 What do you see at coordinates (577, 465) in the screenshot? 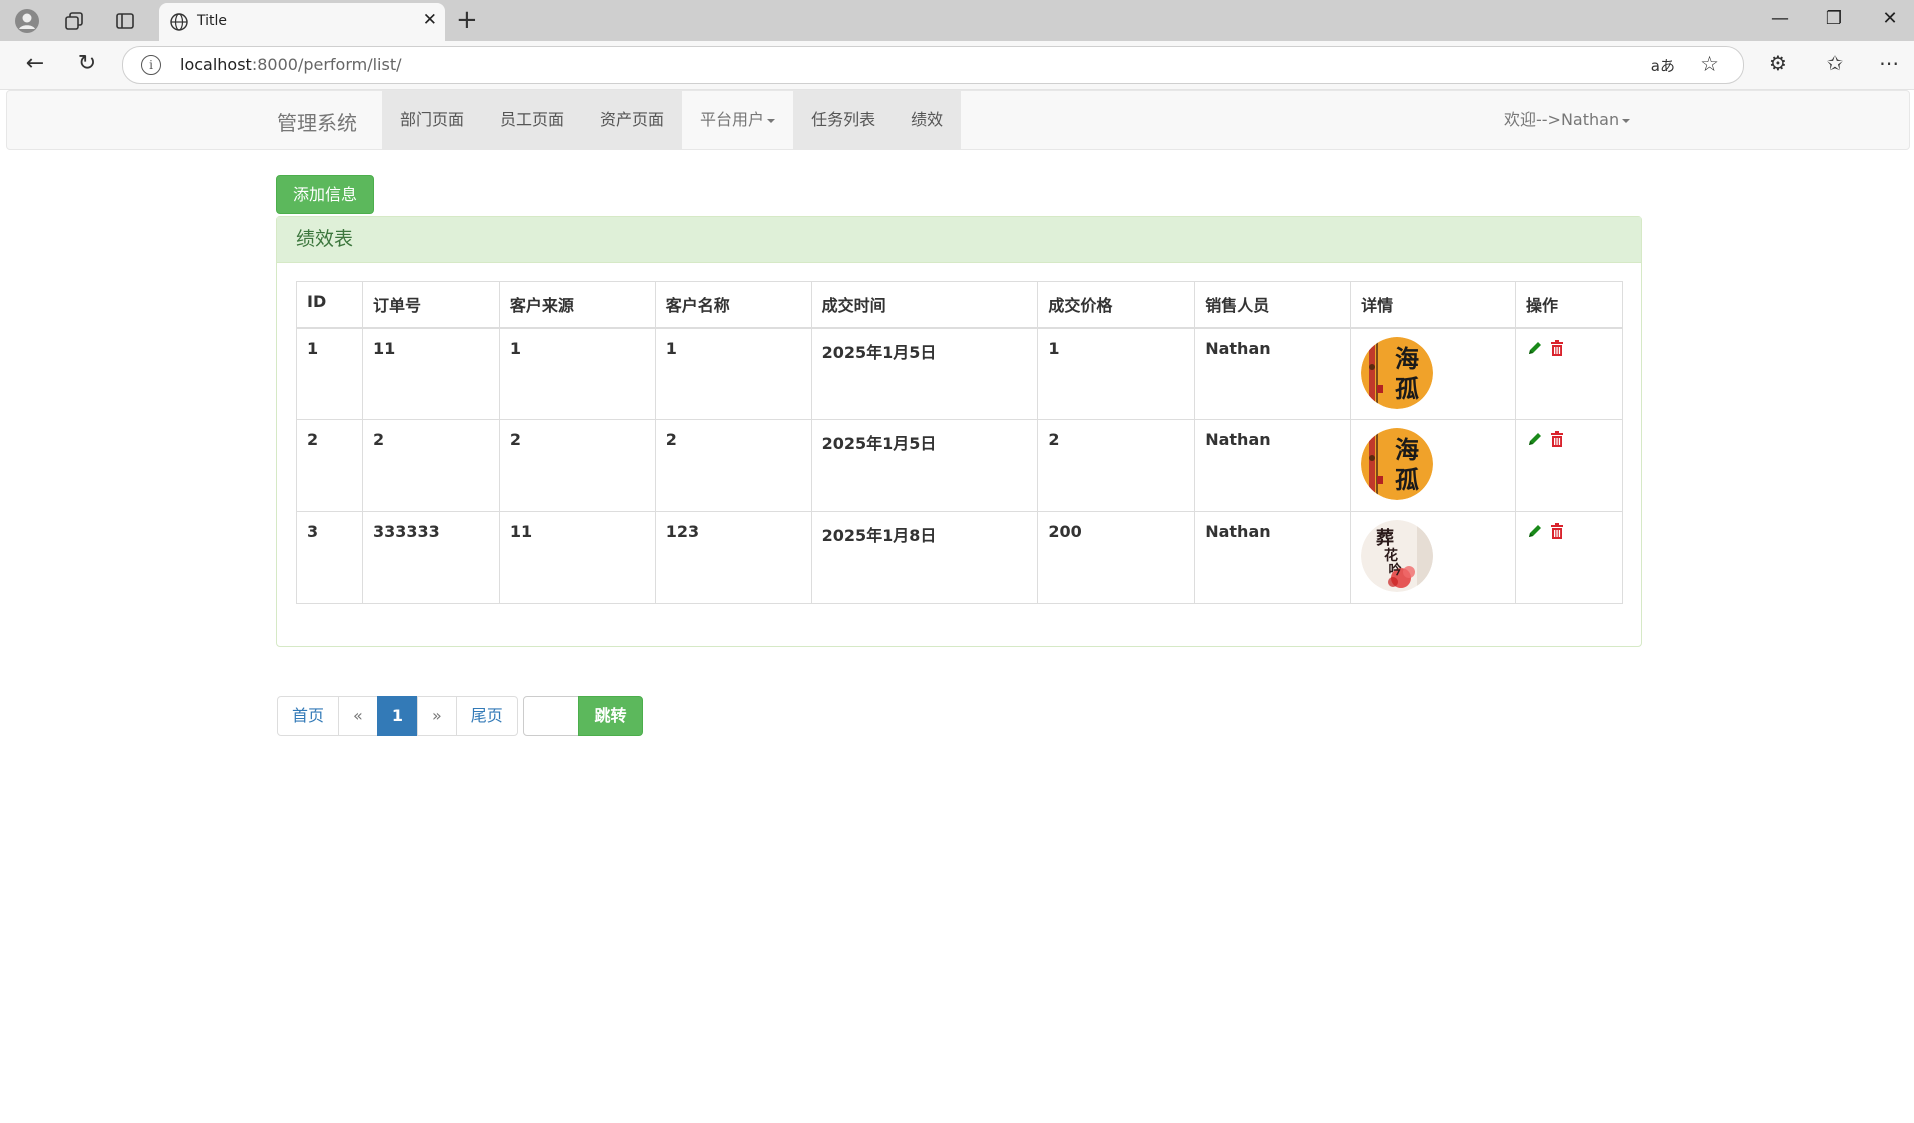
I see `cell-source: 2` at bounding box center [577, 465].